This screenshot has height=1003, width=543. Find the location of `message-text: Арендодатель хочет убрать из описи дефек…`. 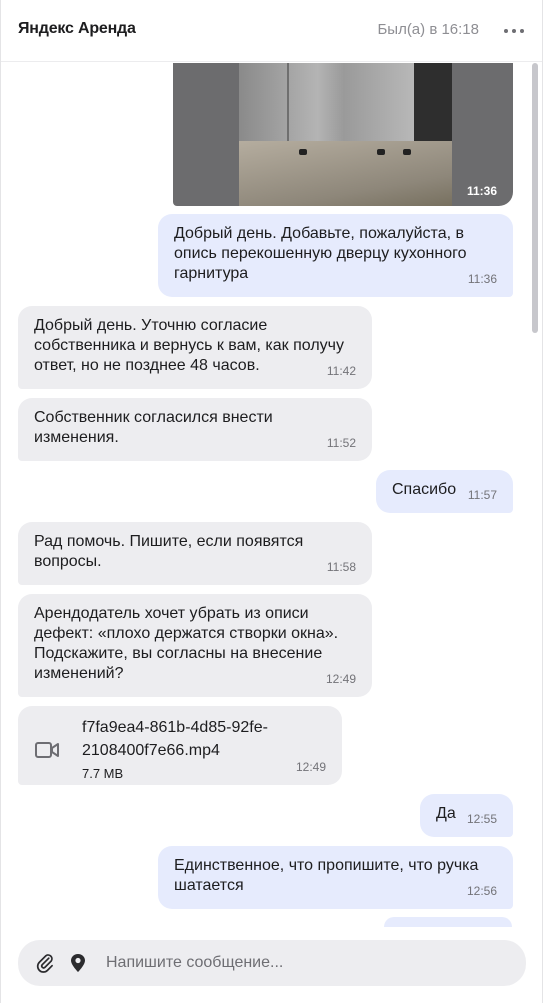

message-text: Арендодатель хочет убрать из описи дефек… is located at coordinates (186, 643).